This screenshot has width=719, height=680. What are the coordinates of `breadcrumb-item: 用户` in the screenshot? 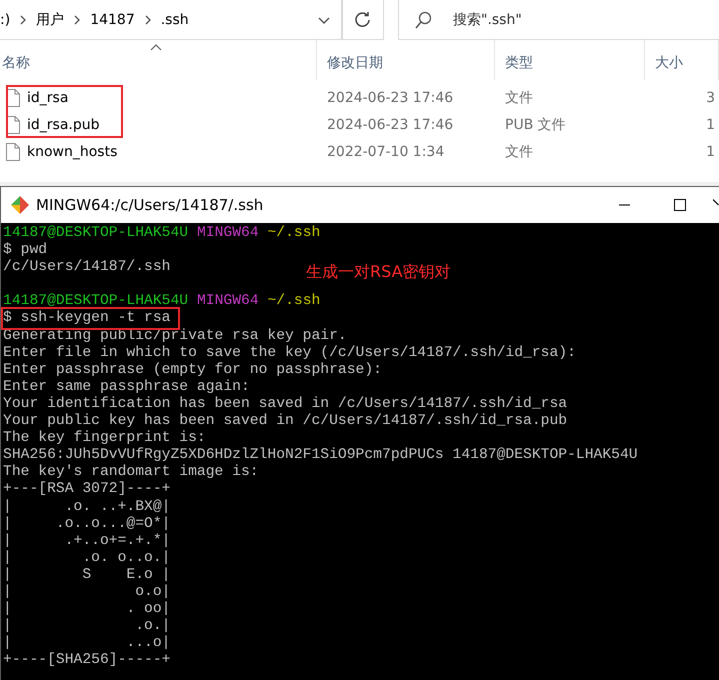 It's located at (50, 19).